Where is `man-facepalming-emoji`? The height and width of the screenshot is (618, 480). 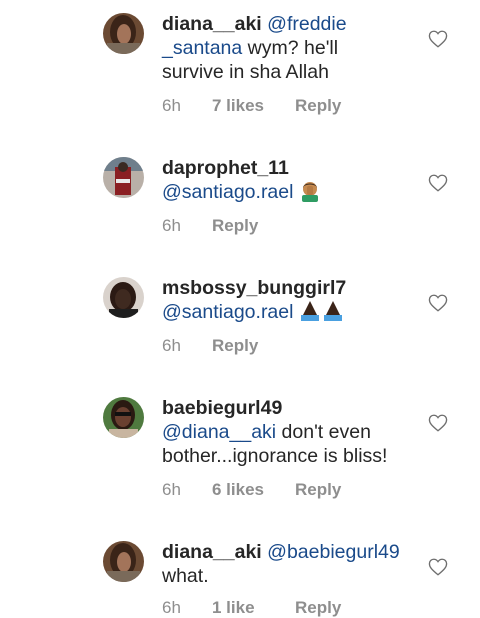 man-facepalming-emoji is located at coordinates (309, 192).